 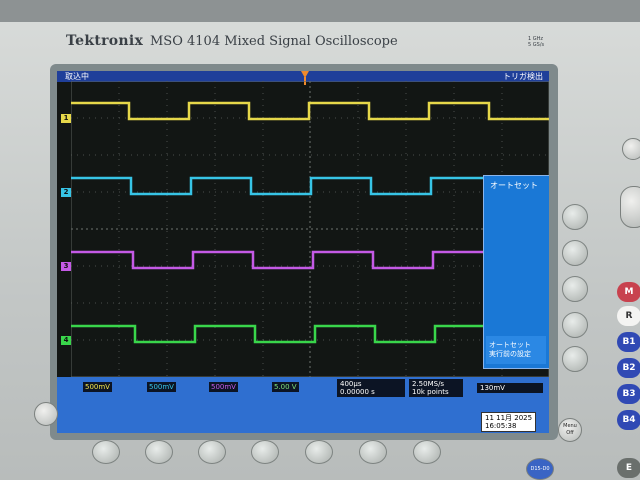 What do you see at coordinates (66, 340) in the screenshot?
I see `channel-4-marker: 4` at bounding box center [66, 340].